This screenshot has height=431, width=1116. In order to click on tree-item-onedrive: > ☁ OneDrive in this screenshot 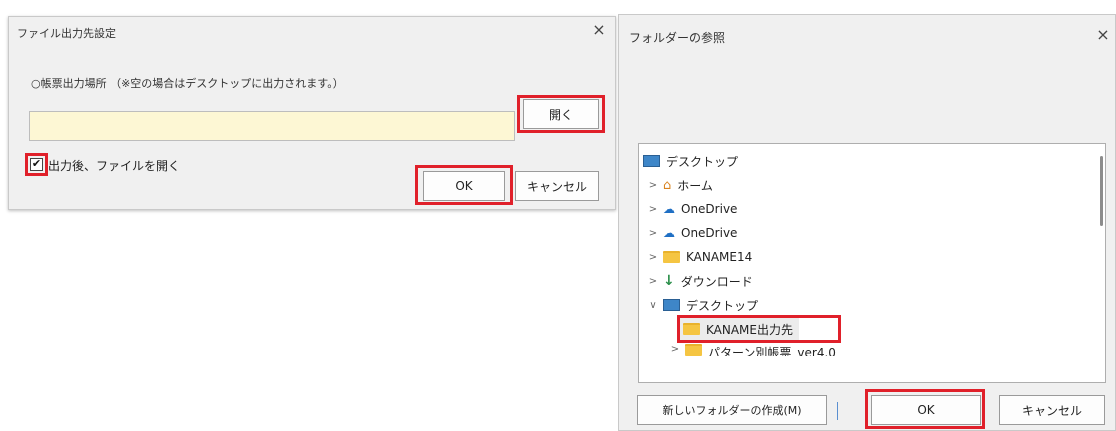, I will do `click(692, 209)`.